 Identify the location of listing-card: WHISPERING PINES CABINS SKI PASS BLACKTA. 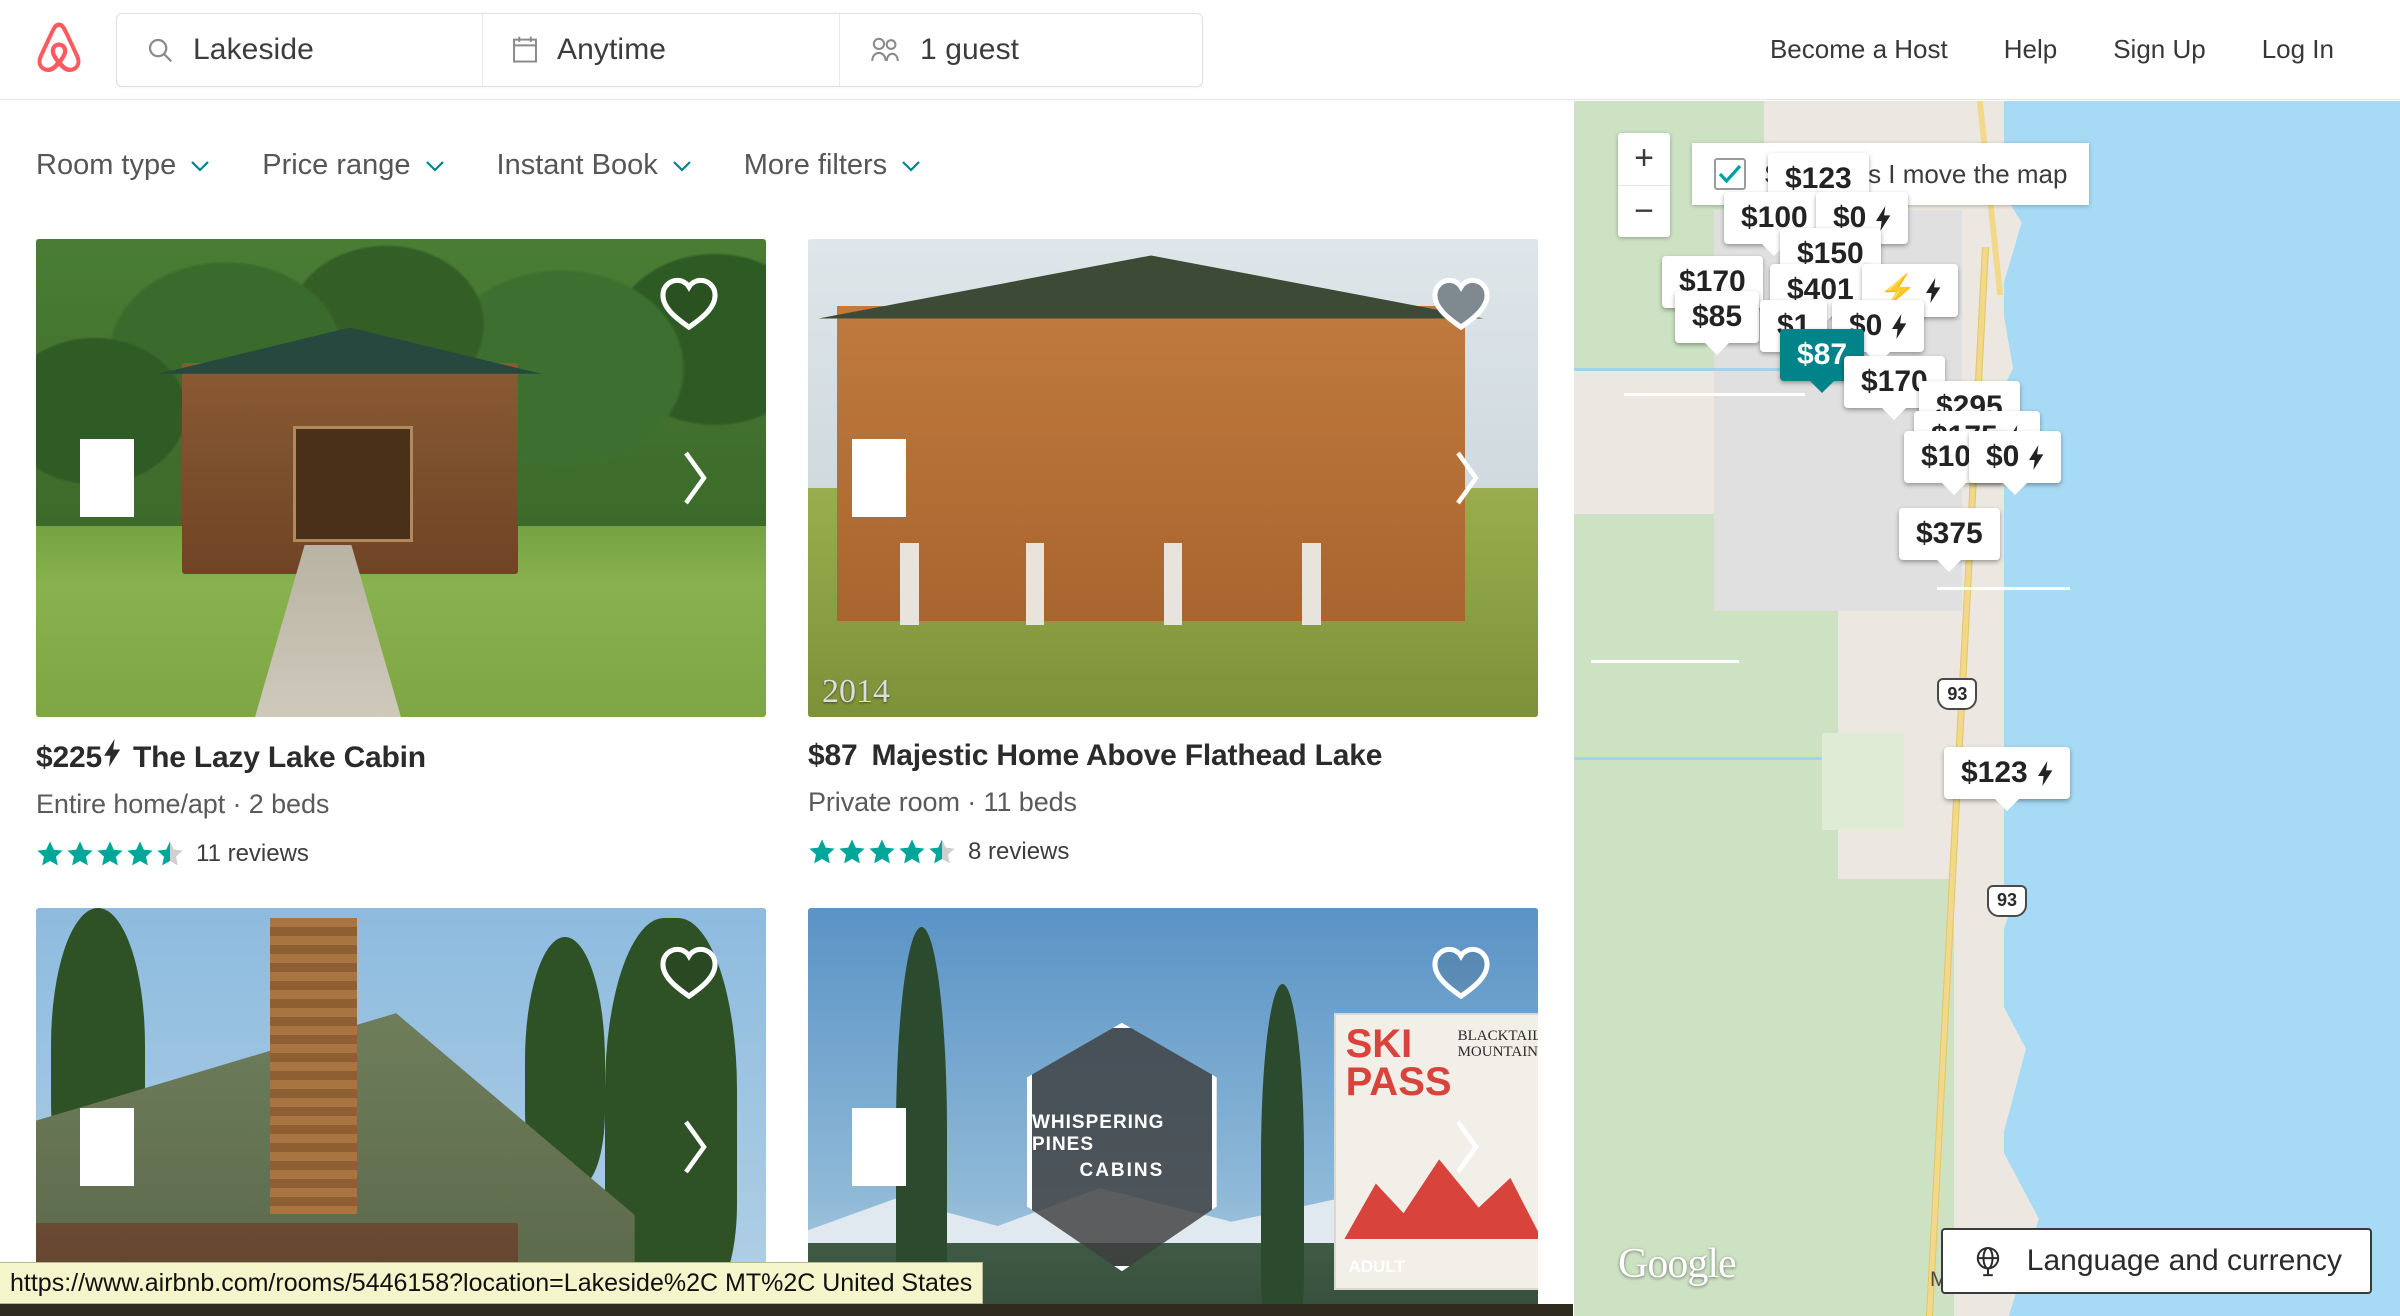
(1173, 1112).